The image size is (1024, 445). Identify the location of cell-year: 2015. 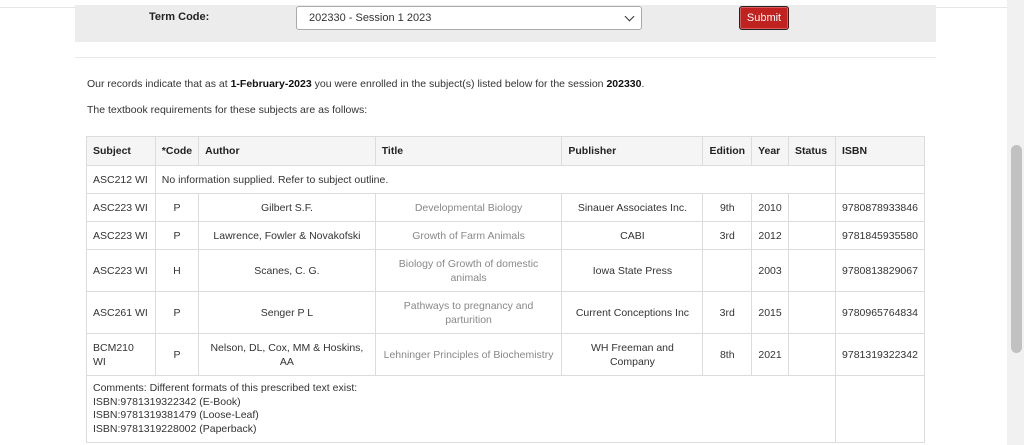
(770, 312).